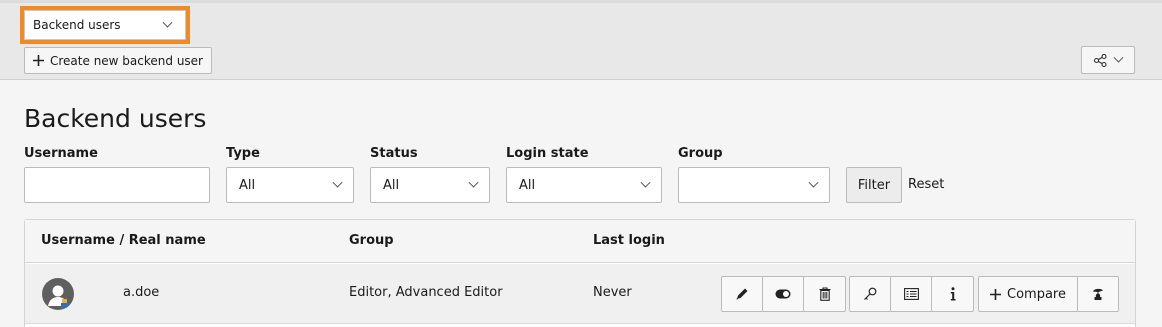 This screenshot has width=1162, height=327. I want to click on compare-switch-group: Compare, so click(1048, 294).